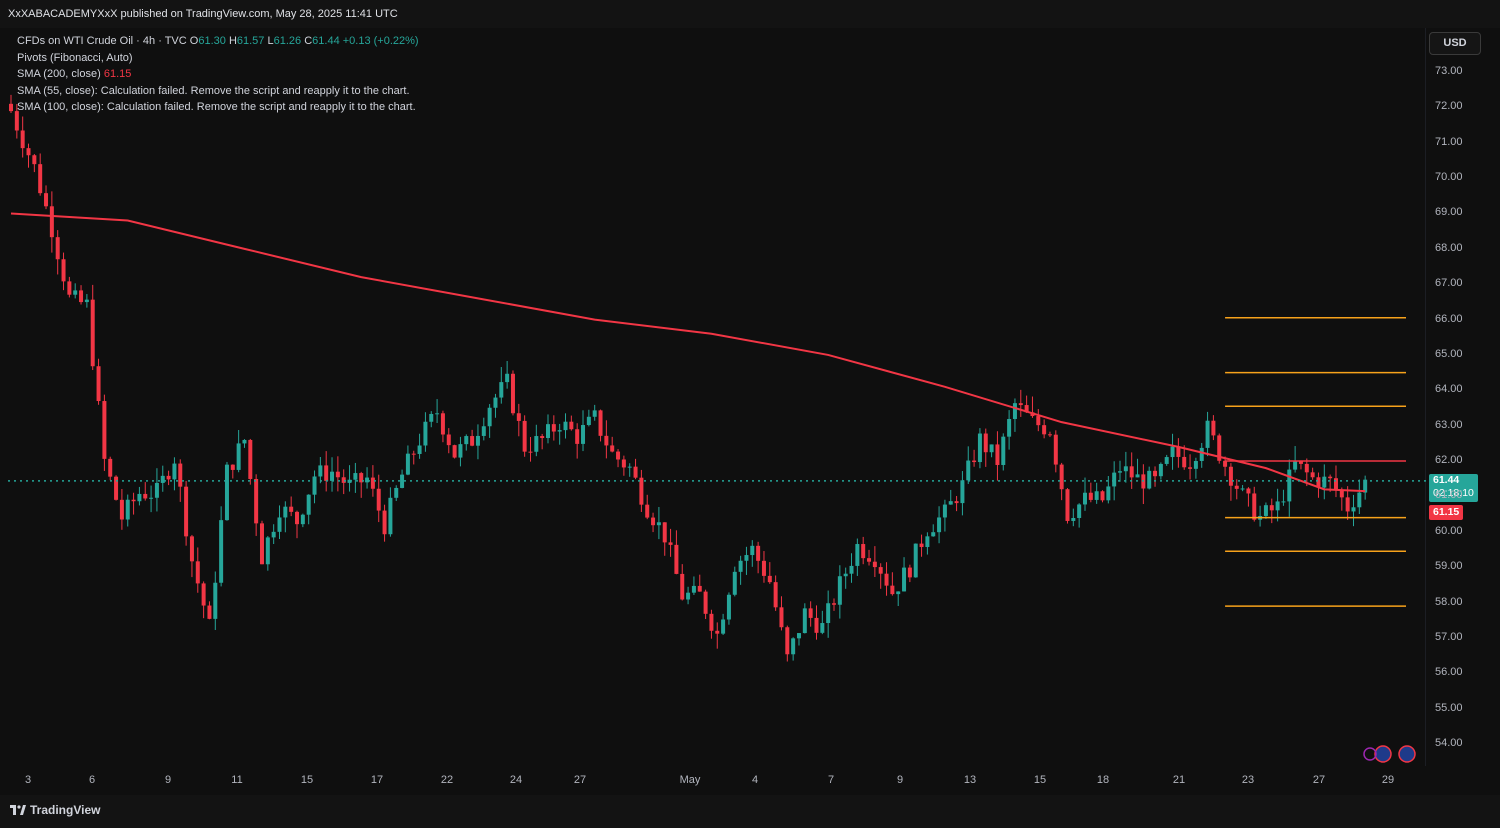 This screenshot has width=1500, height=828. Describe the element at coordinates (59, 74) in the screenshot. I see `sma200-label: SMA (200, close)` at that location.